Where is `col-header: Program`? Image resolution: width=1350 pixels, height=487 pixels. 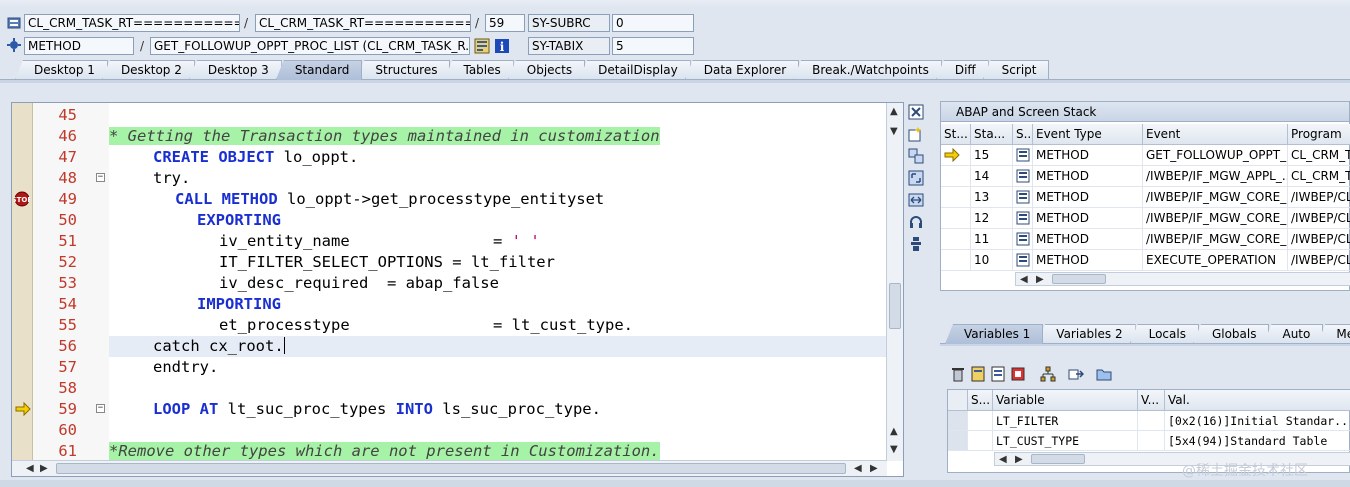
col-header: Program is located at coordinates (1319, 134).